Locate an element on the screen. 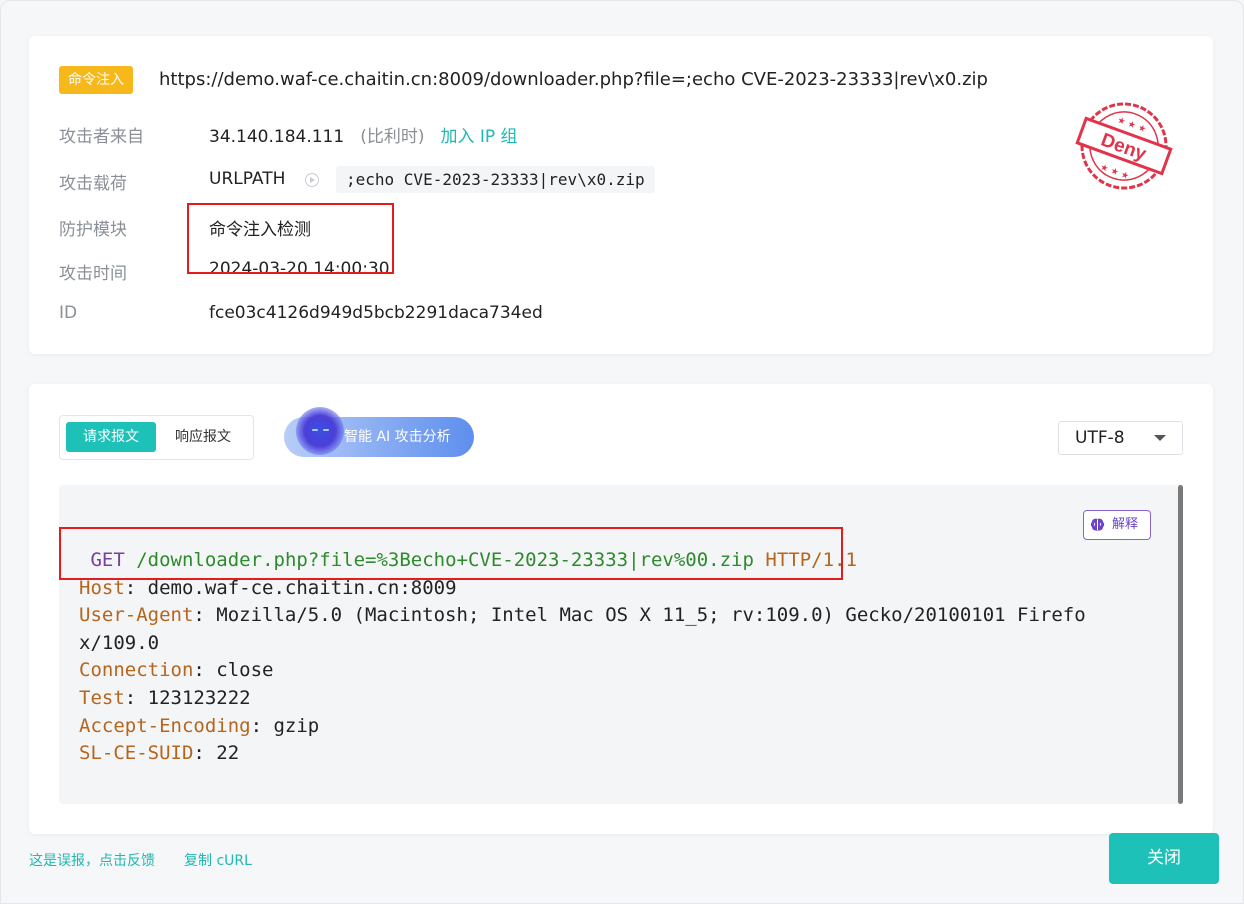 This screenshot has width=1244, height=904. code-scrollbar is located at coordinates (1180, 644).